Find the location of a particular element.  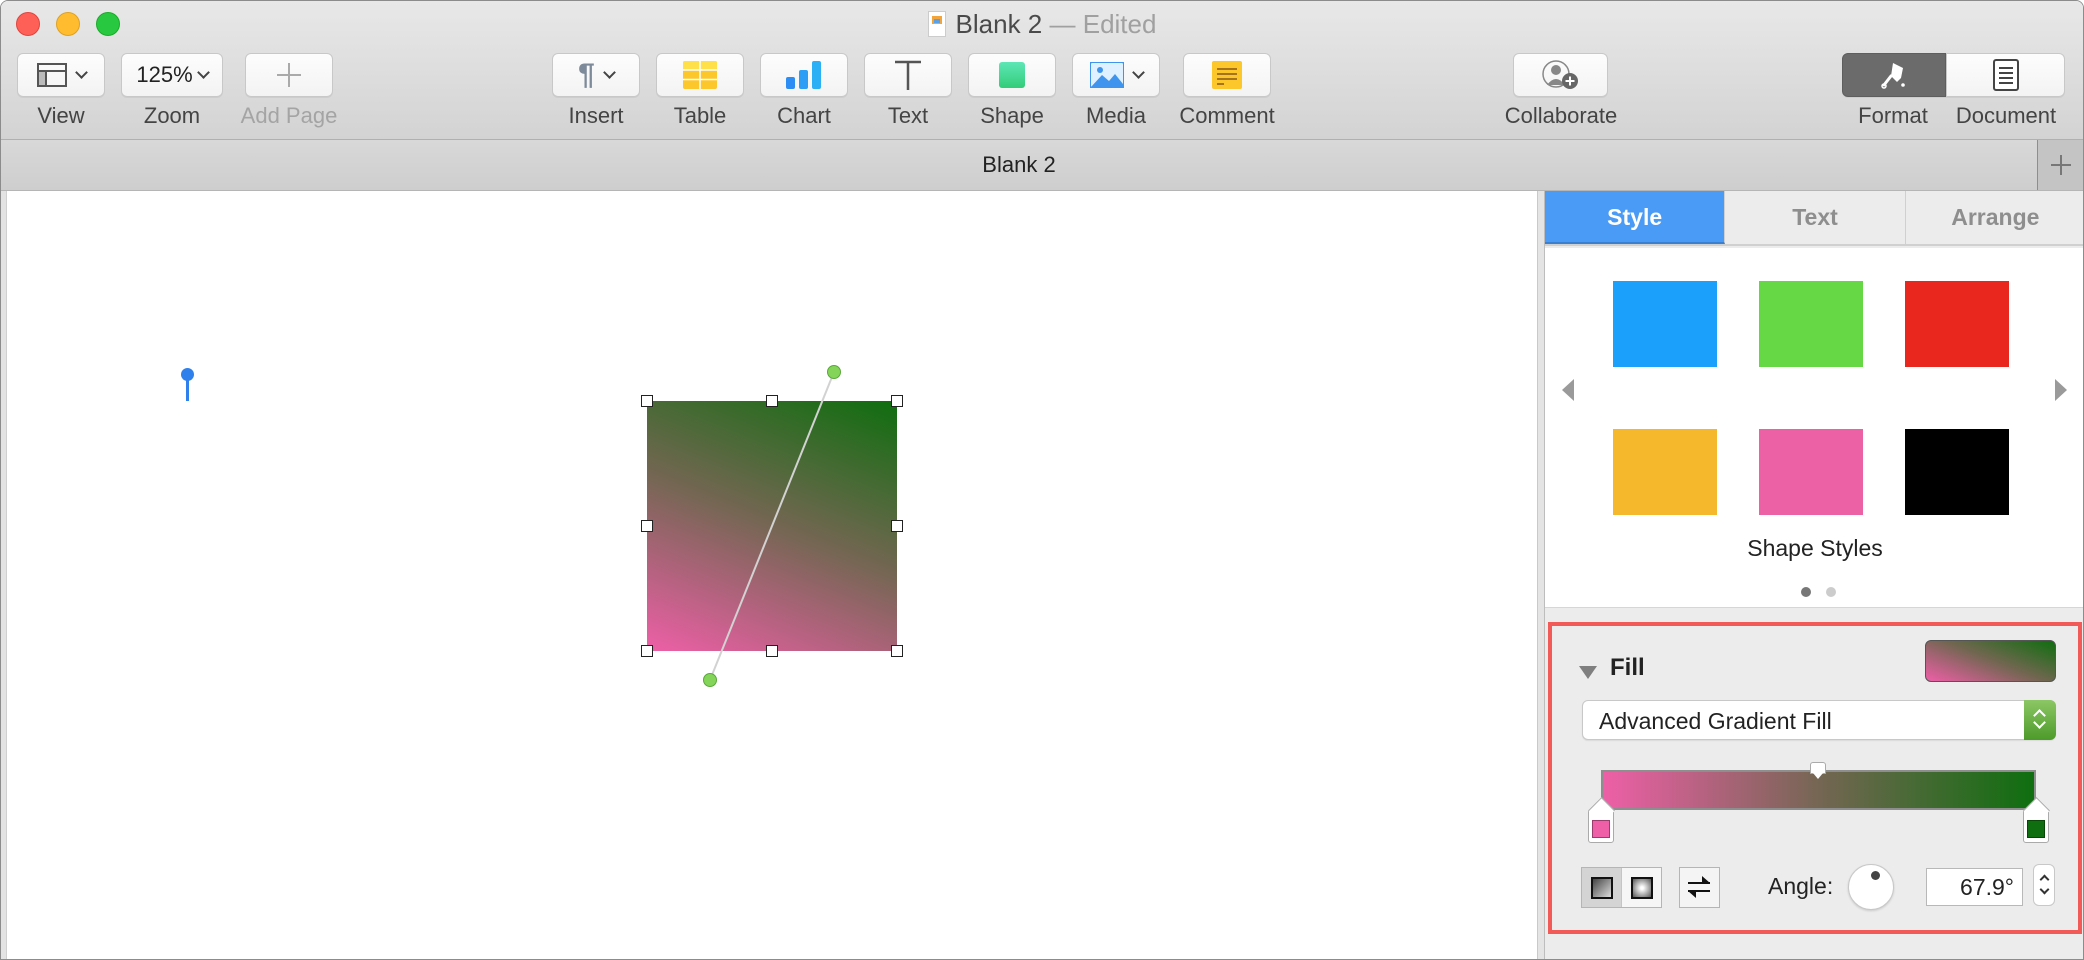

document-label: Document is located at coordinates (2006, 115).